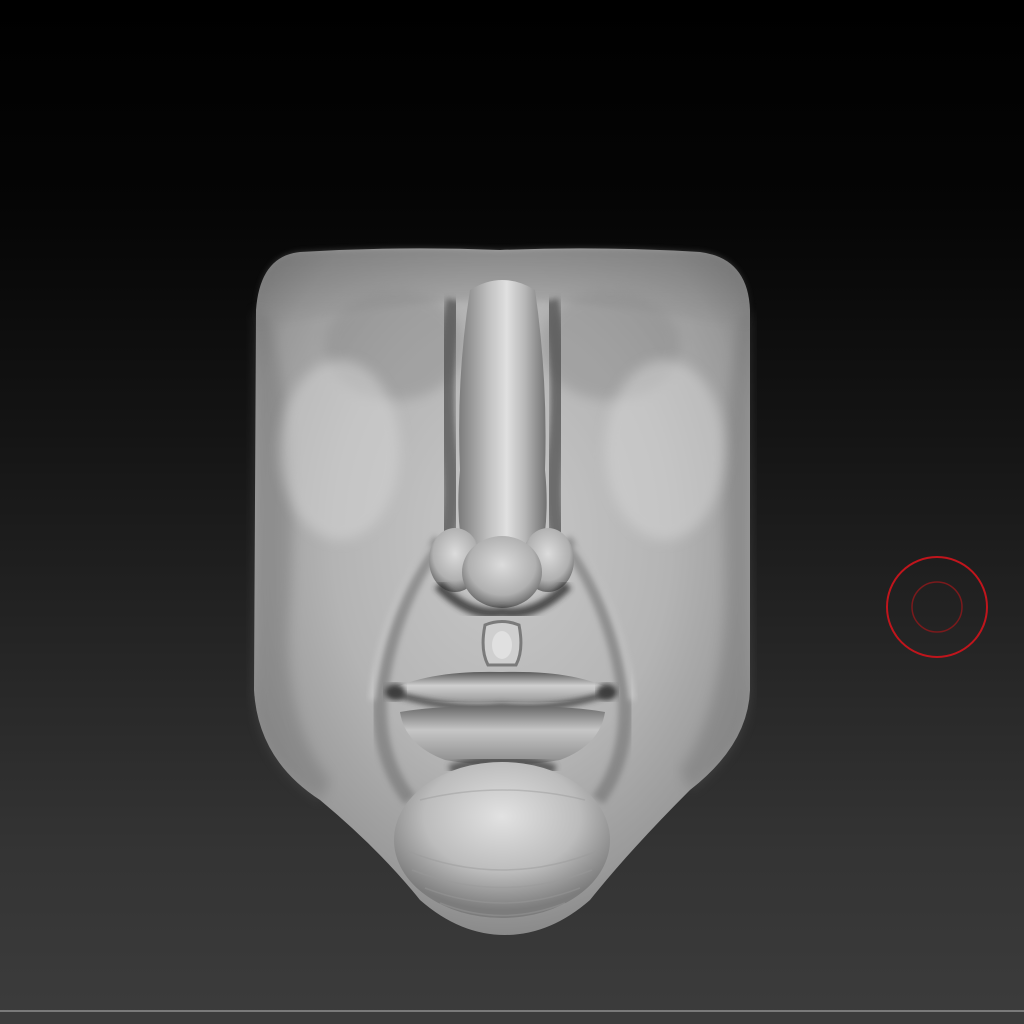  Describe the element at coordinates (512, 1011) in the screenshot. I see `viewport-bottom-border` at that location.